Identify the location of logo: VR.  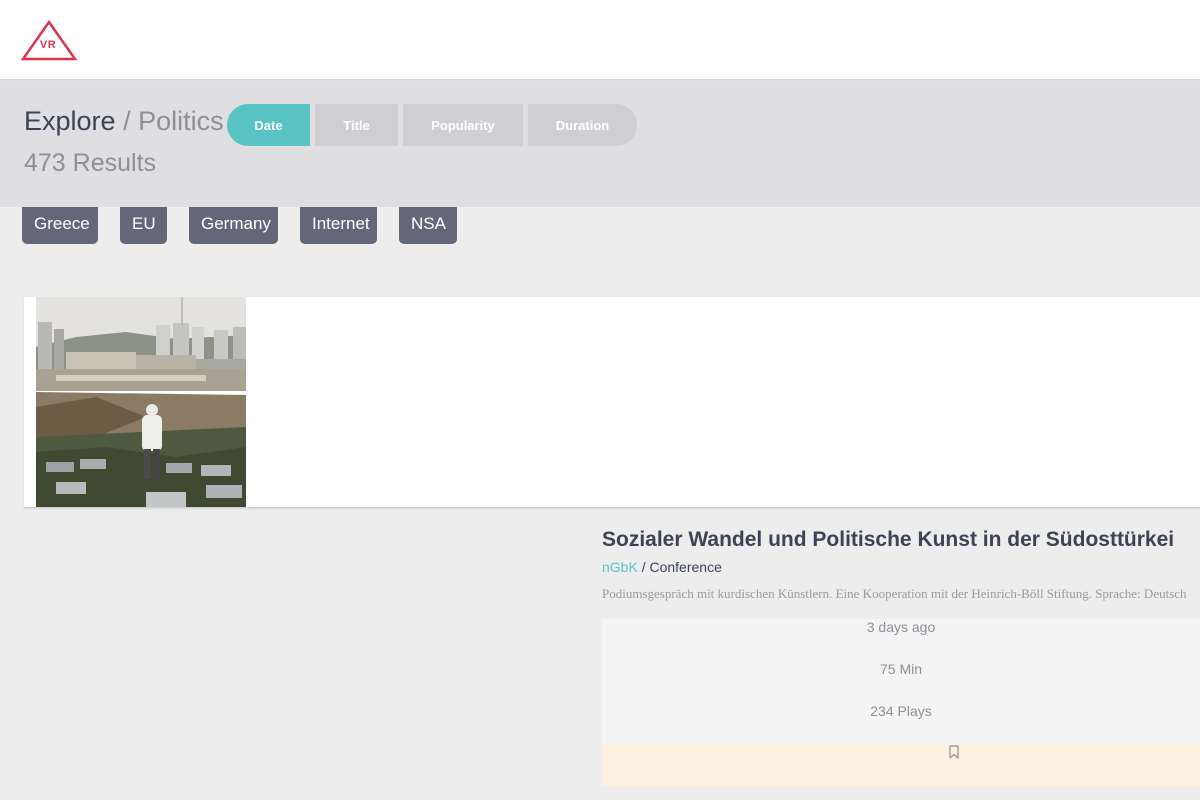
(49, 40).